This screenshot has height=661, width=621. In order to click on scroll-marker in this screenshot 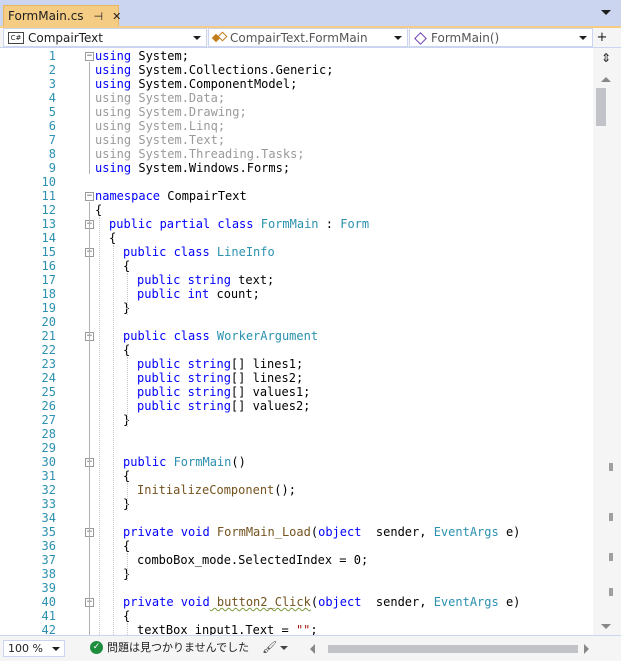, I will do `click(611, 467)`.